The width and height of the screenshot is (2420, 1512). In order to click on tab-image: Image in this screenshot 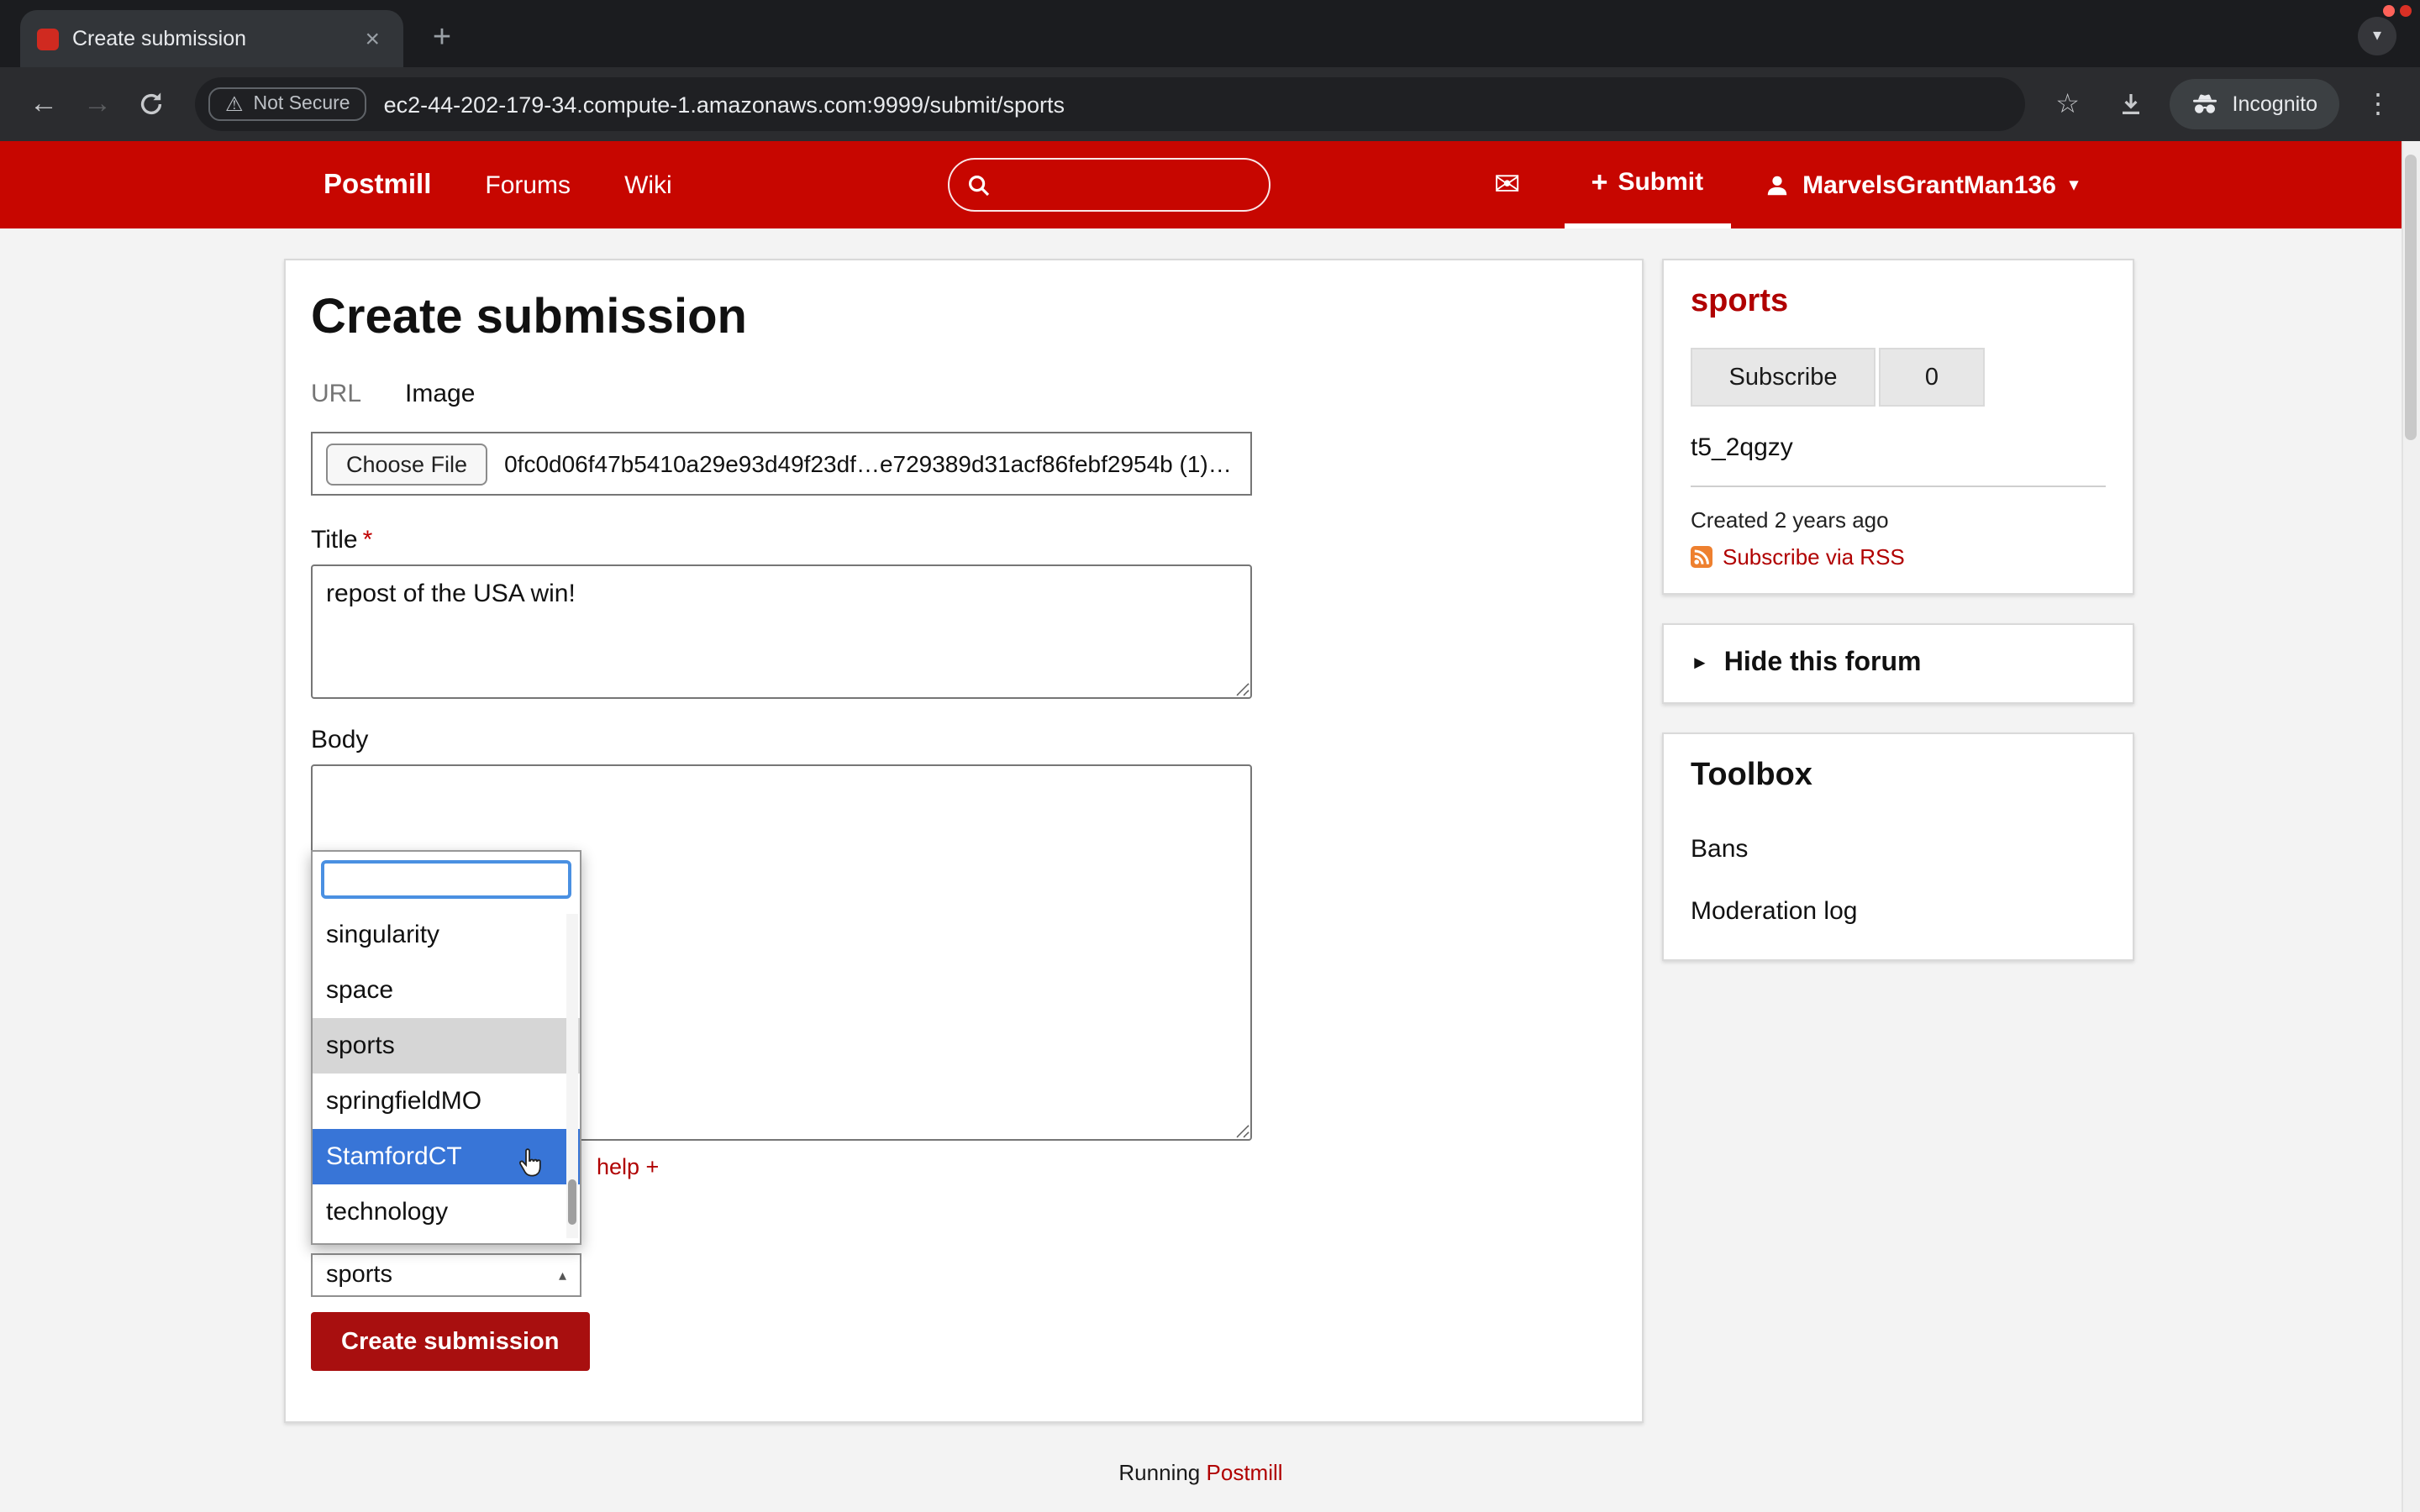, I will do `click(440, 394)`.